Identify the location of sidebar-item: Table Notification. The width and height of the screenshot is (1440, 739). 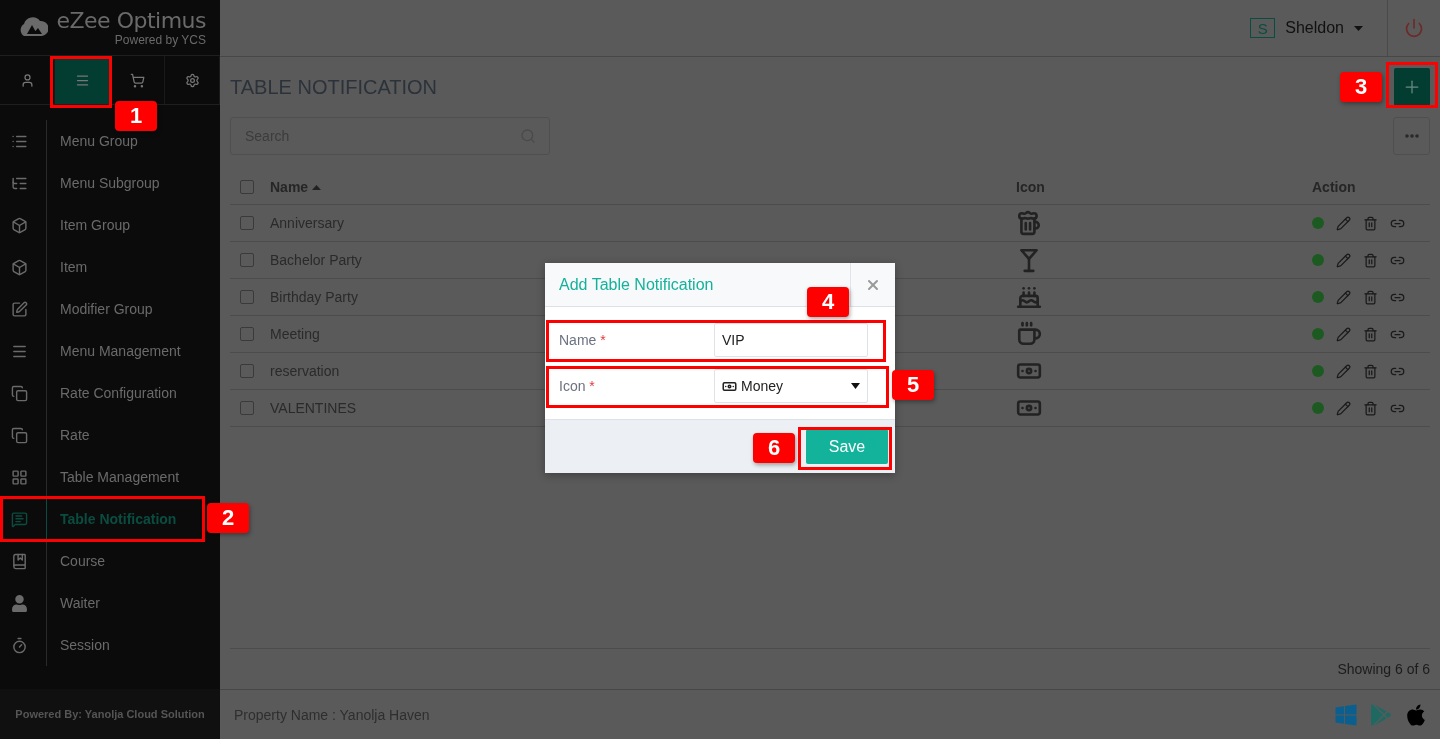
(102, 519).